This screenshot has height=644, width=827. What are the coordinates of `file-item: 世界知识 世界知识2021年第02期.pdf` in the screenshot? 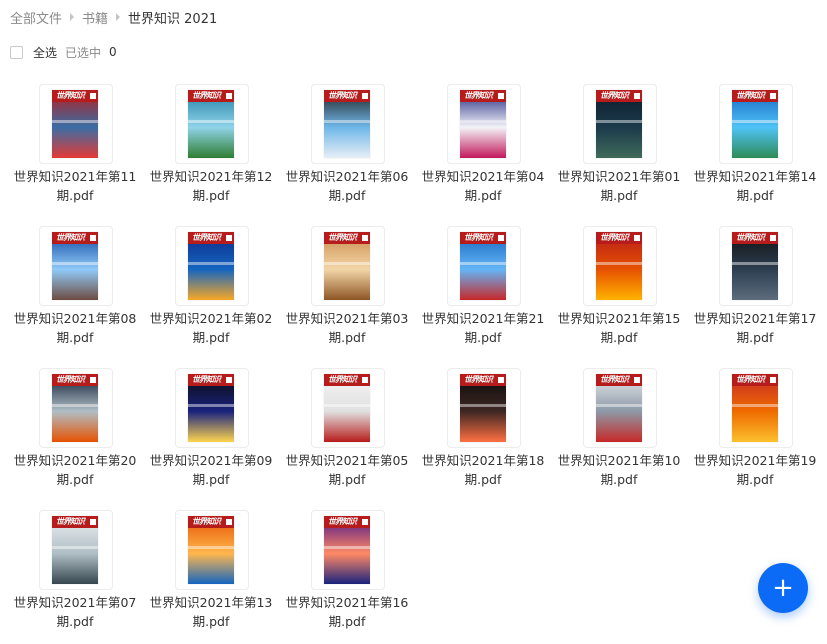 It's located at (211, 293).